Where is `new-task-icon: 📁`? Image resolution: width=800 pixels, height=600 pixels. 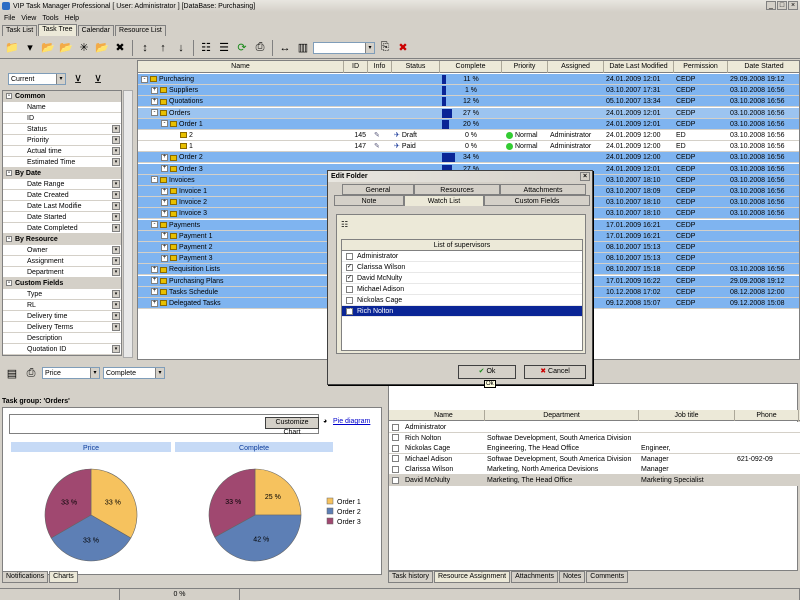
new-task-icon: 📁 is located at coordinates (12, 48).